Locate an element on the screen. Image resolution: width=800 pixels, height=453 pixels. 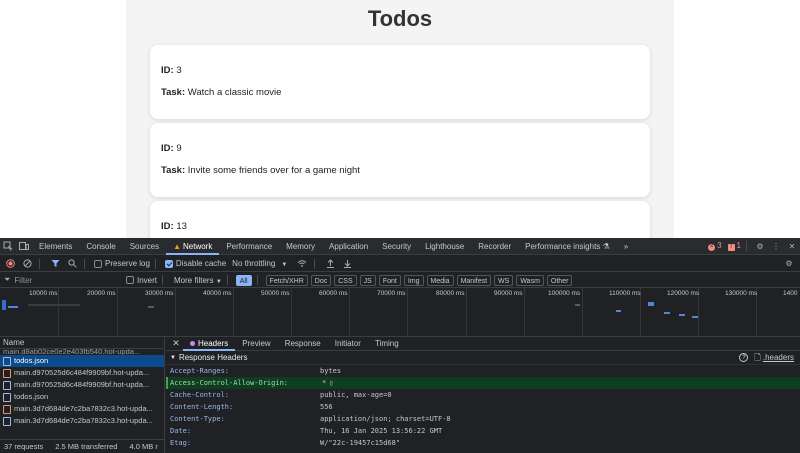
tab-memory: Memory is located at coordinates (300, 246).